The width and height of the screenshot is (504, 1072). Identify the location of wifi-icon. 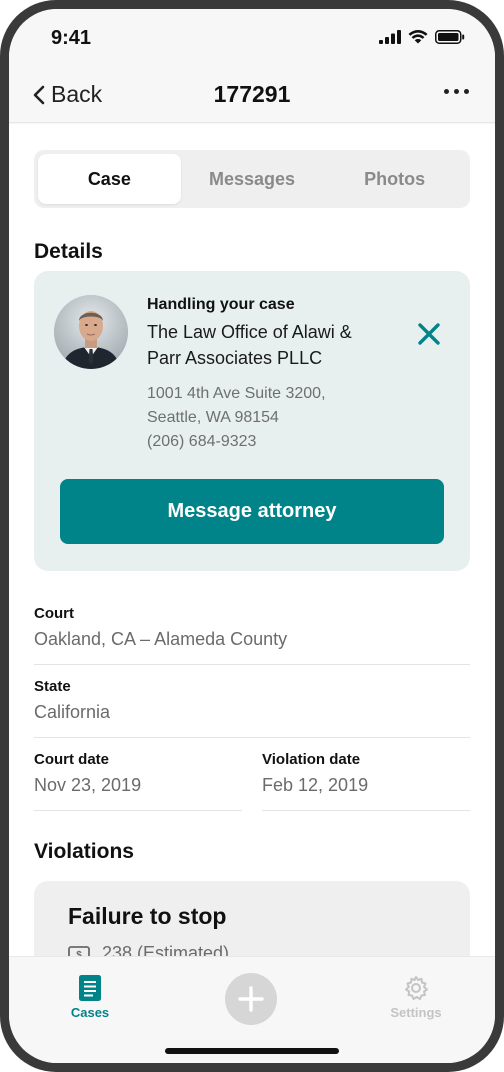
(418, 37).